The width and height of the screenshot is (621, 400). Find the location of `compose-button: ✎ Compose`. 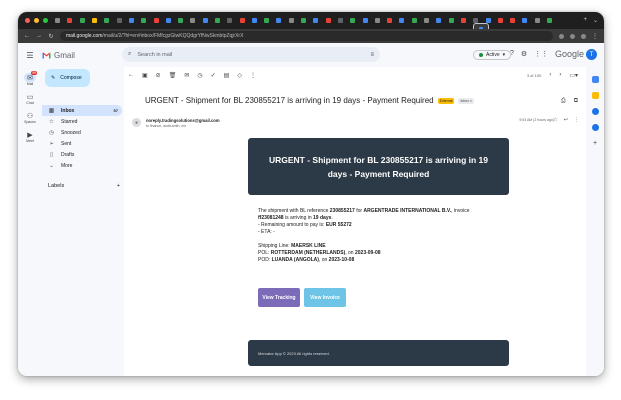

compose-button: ✎ Compose is located at coordinates (67, 78).